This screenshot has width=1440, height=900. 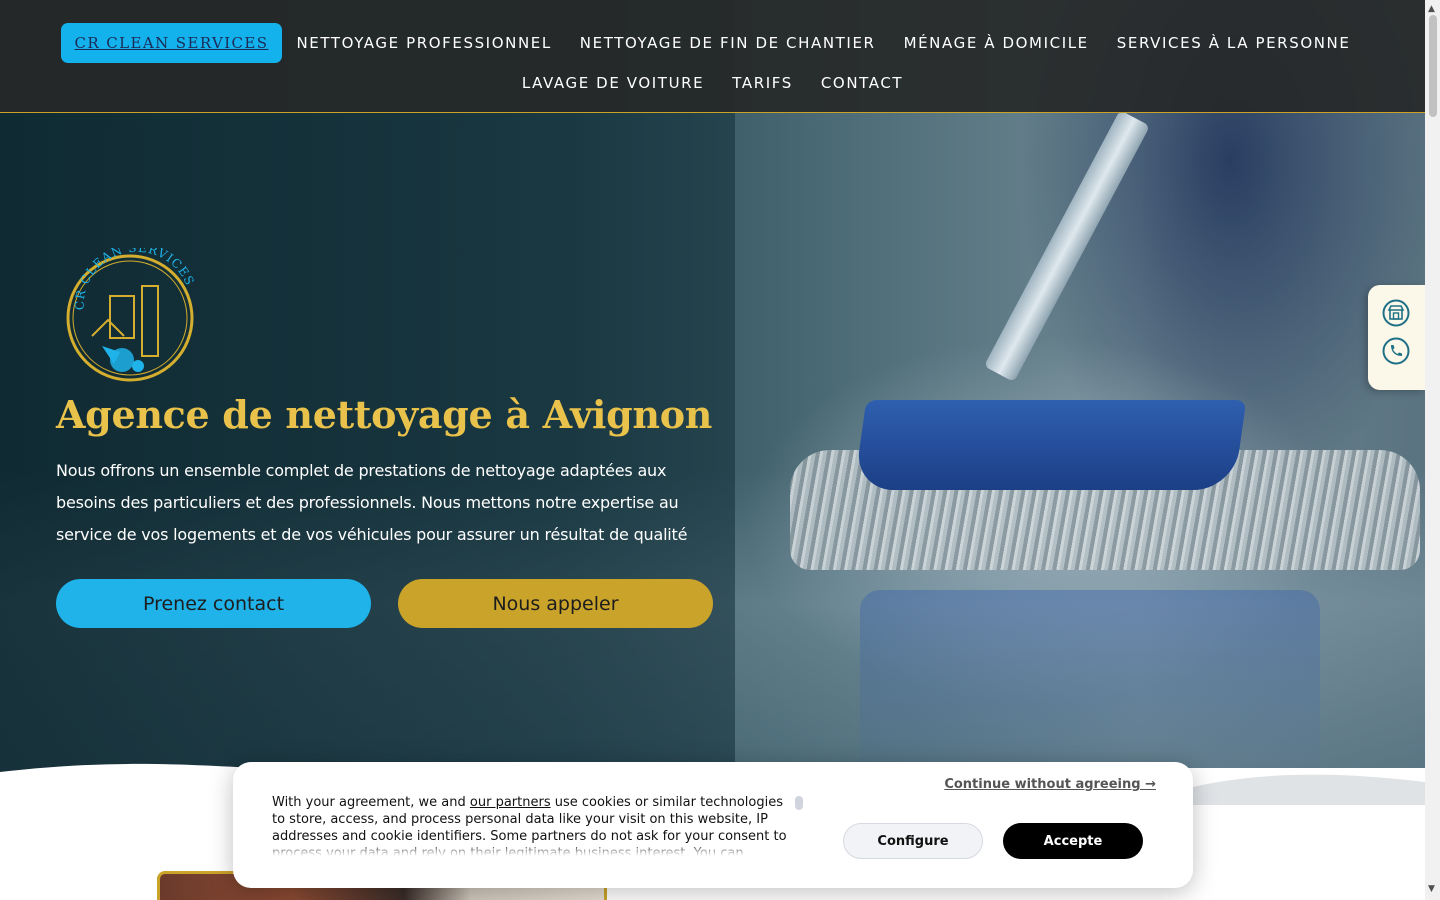 I want to click on scroll-up-arrow-icon: ▲, so click(x=1431, y=9).